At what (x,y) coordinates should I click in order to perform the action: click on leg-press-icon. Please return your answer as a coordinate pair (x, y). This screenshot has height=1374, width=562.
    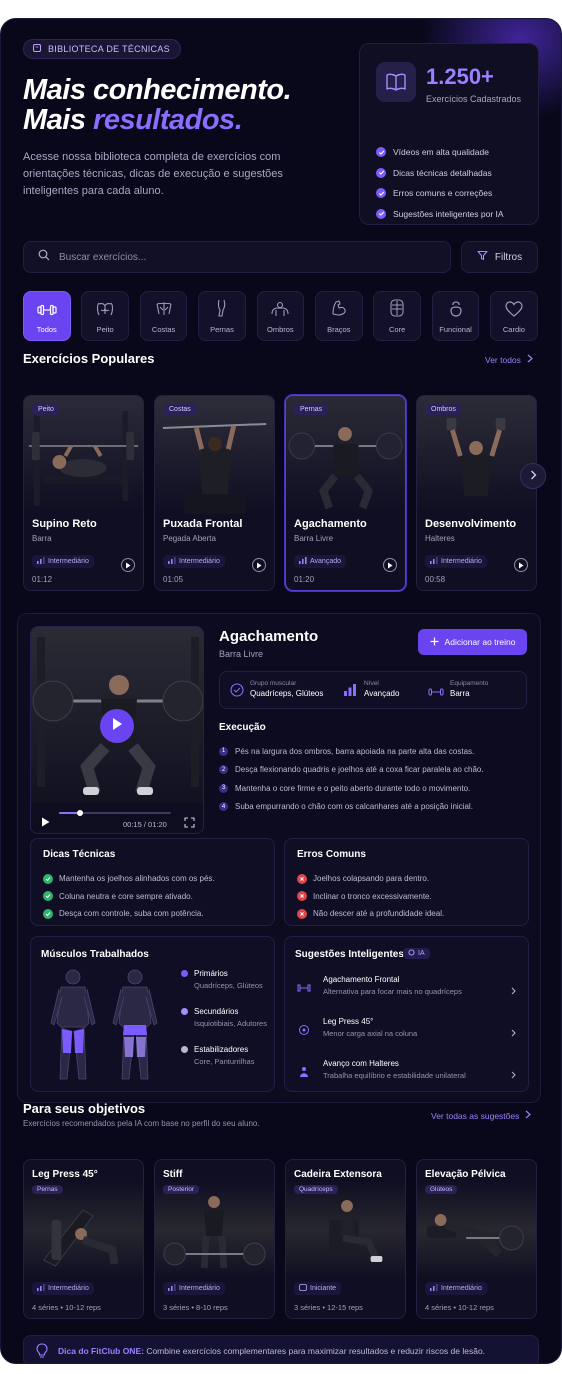
    Looking at the image, I should click on (304, 1032).